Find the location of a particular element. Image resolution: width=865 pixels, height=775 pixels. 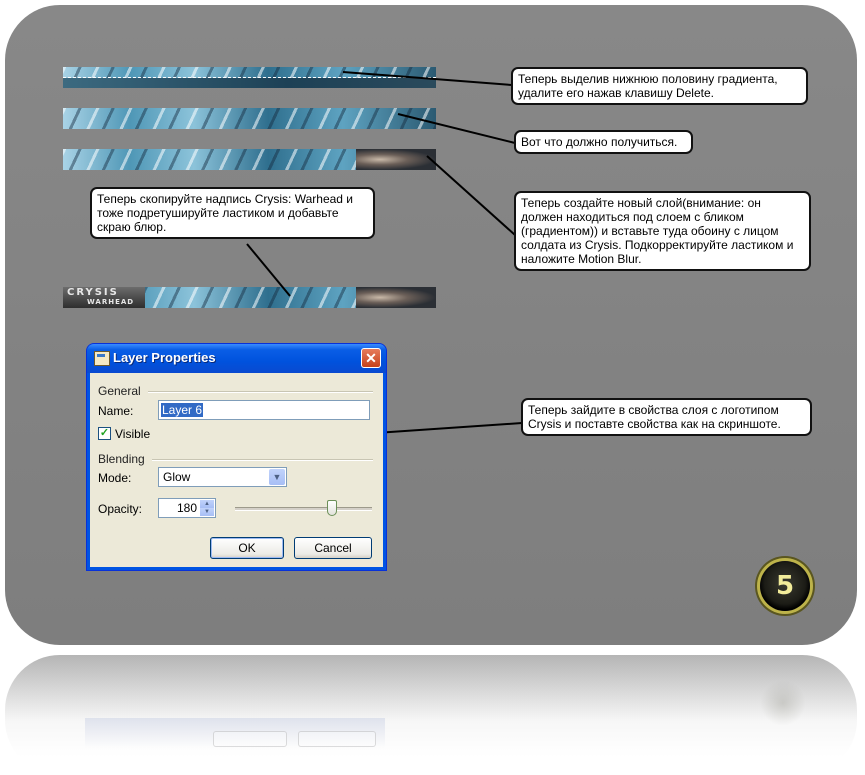

cancel-button: Cancel is located at coordinates (333, 548).